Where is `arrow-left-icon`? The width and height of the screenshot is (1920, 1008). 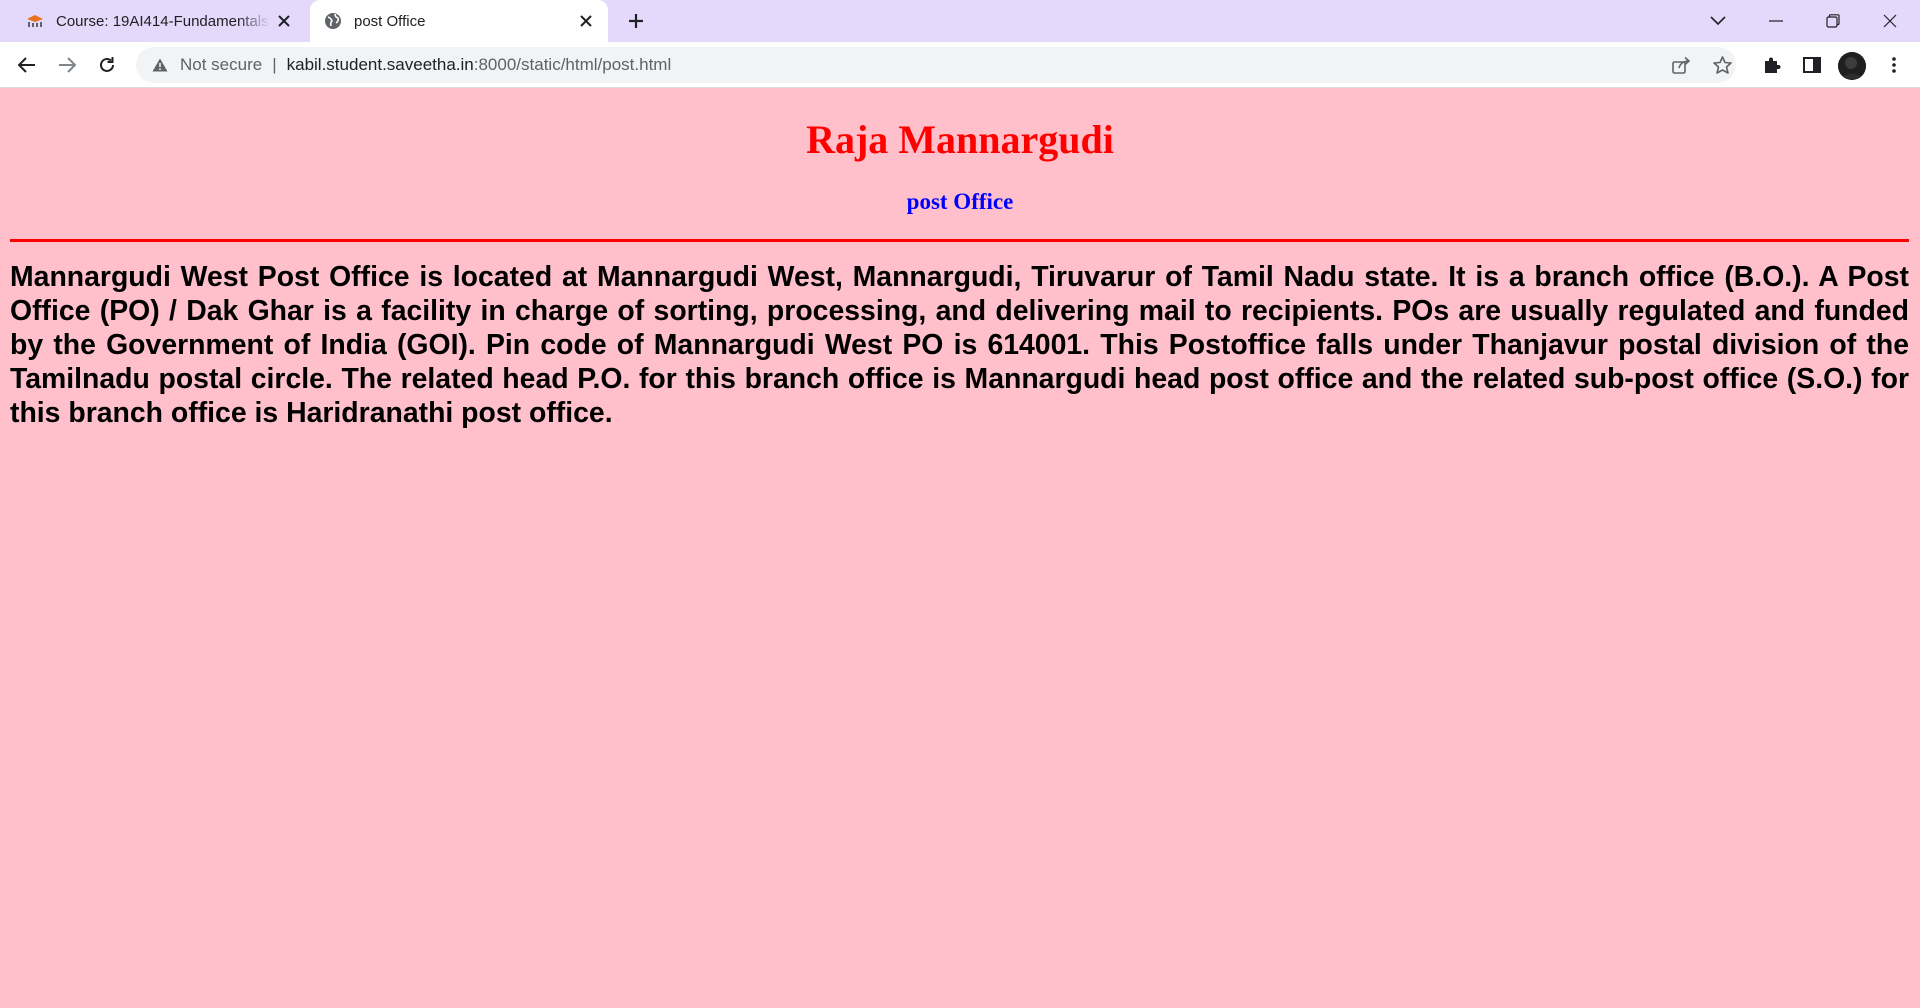 arrow-left-icon is located at coordinates (26, 65).